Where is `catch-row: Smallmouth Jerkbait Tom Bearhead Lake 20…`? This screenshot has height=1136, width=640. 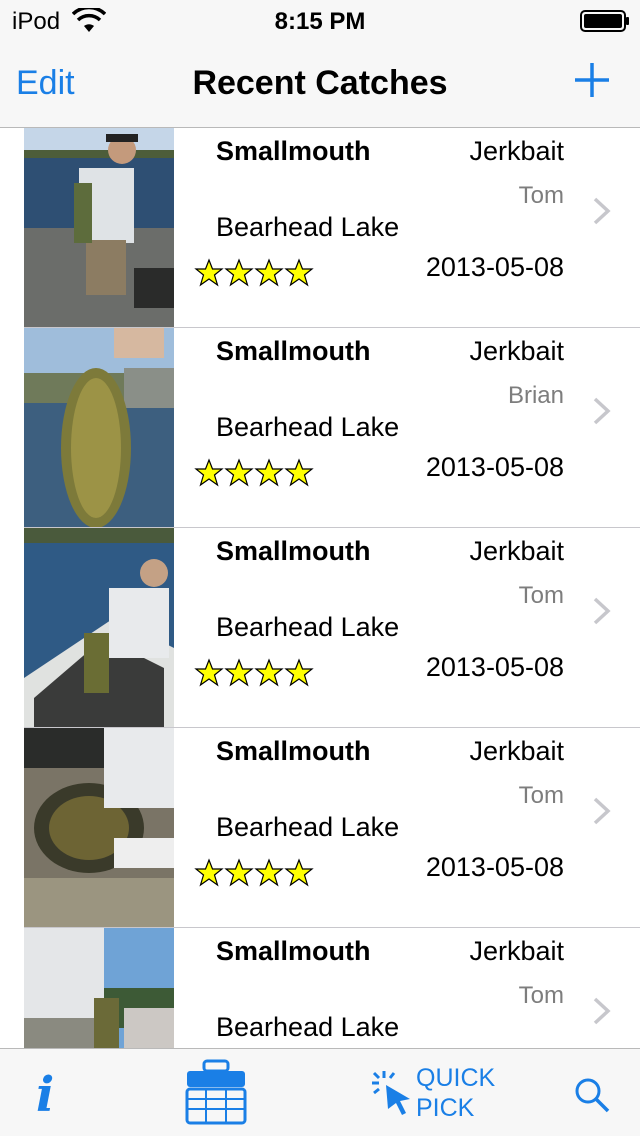
catch-row: Smallmouth Jerkbait Tom Bearhead Lake 20… is located at coordinates (320, 988).